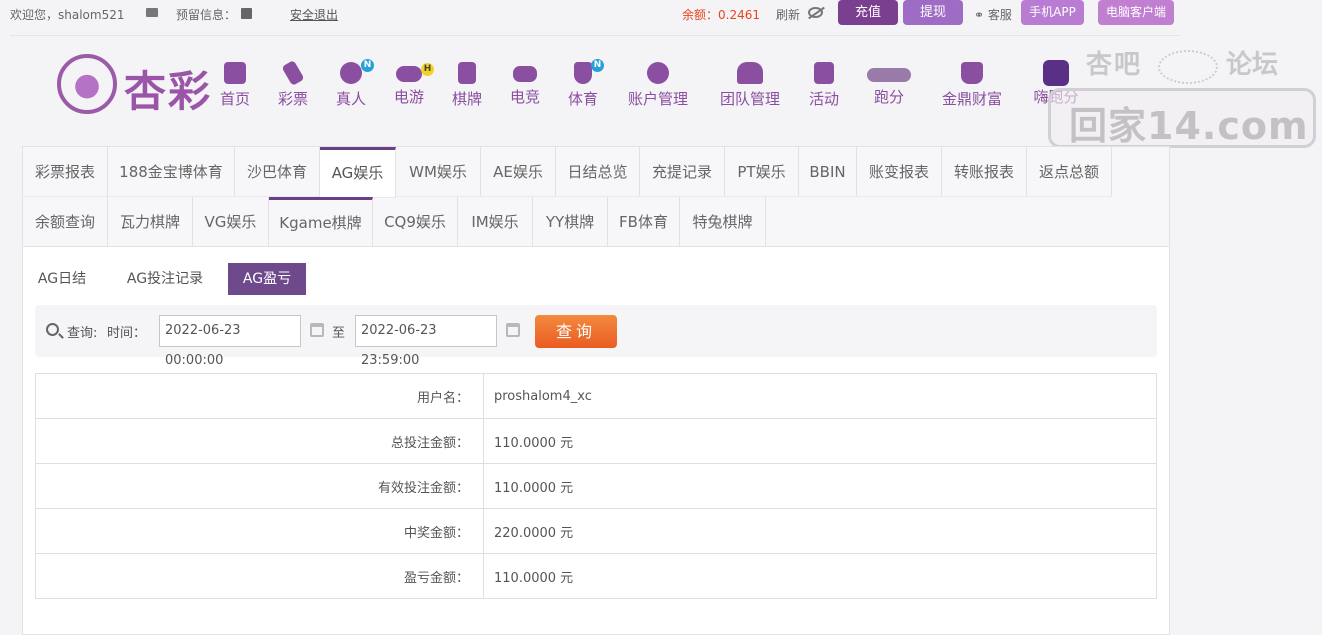  What do you see at coordinates (828, 172) in the screenshot?
I see `tab-bbin: BBIN` at bounding box center [828, 172].